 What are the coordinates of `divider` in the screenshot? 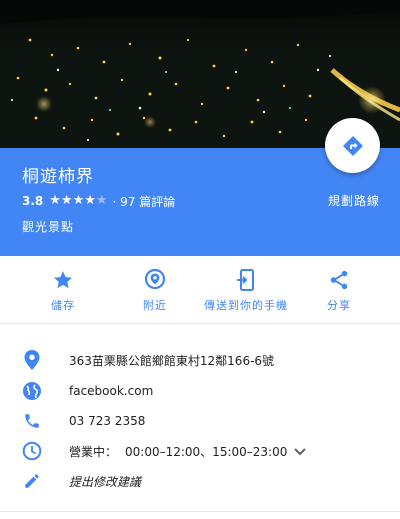 It's located at (200, 511).